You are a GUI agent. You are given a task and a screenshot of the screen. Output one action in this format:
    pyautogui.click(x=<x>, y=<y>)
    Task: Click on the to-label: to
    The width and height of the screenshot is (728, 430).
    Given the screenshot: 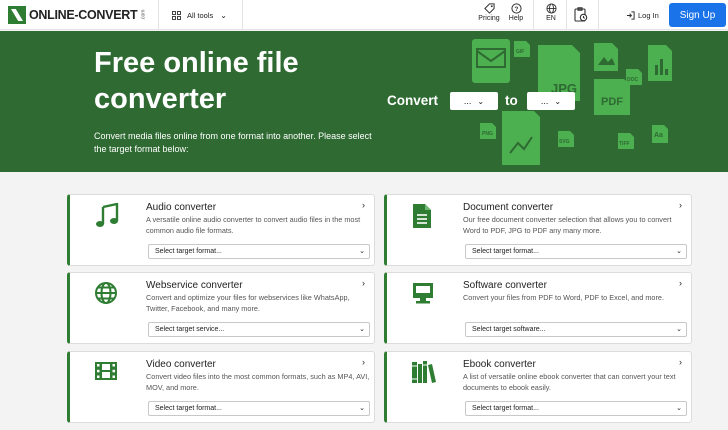 What is the action you would take?
    pyautogui.click(x=511, y=100)
    